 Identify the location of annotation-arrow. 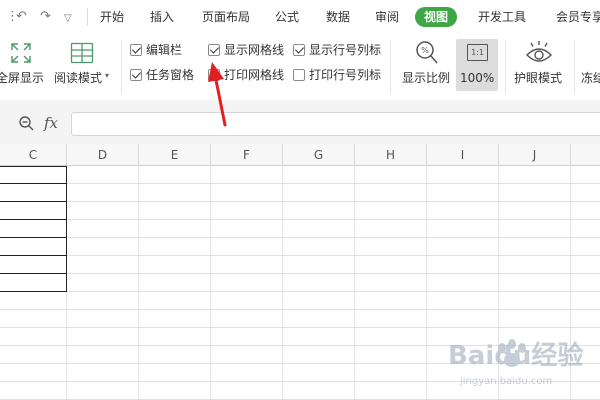
(217, 94).